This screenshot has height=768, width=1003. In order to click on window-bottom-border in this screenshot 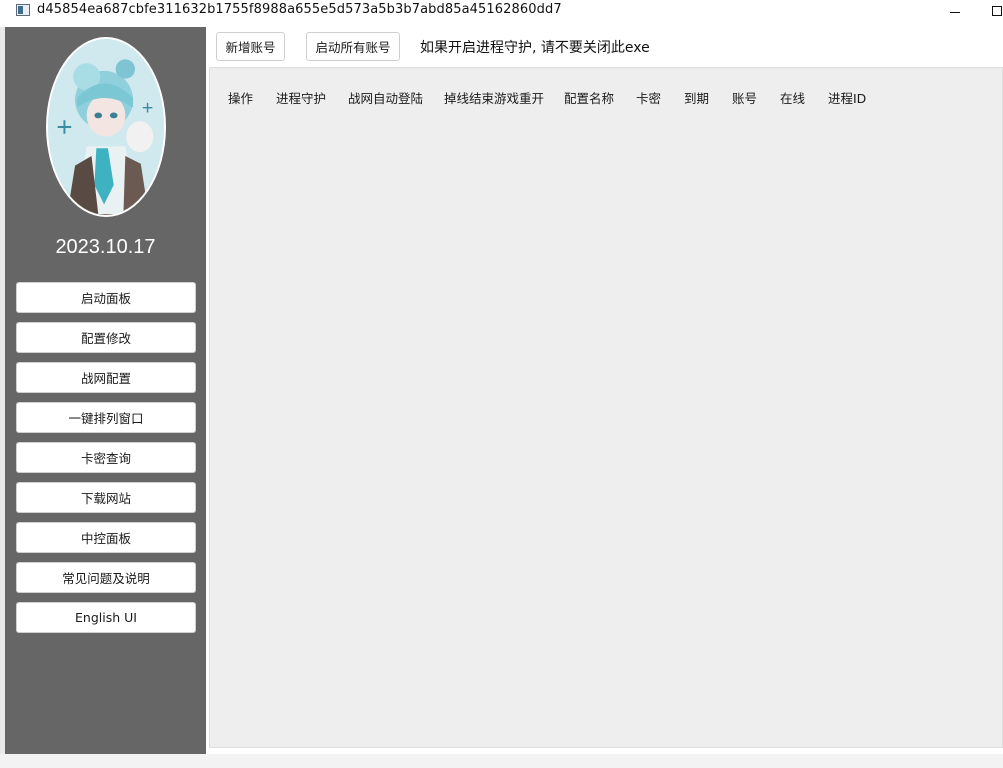, I will do `click(501, 761)`.